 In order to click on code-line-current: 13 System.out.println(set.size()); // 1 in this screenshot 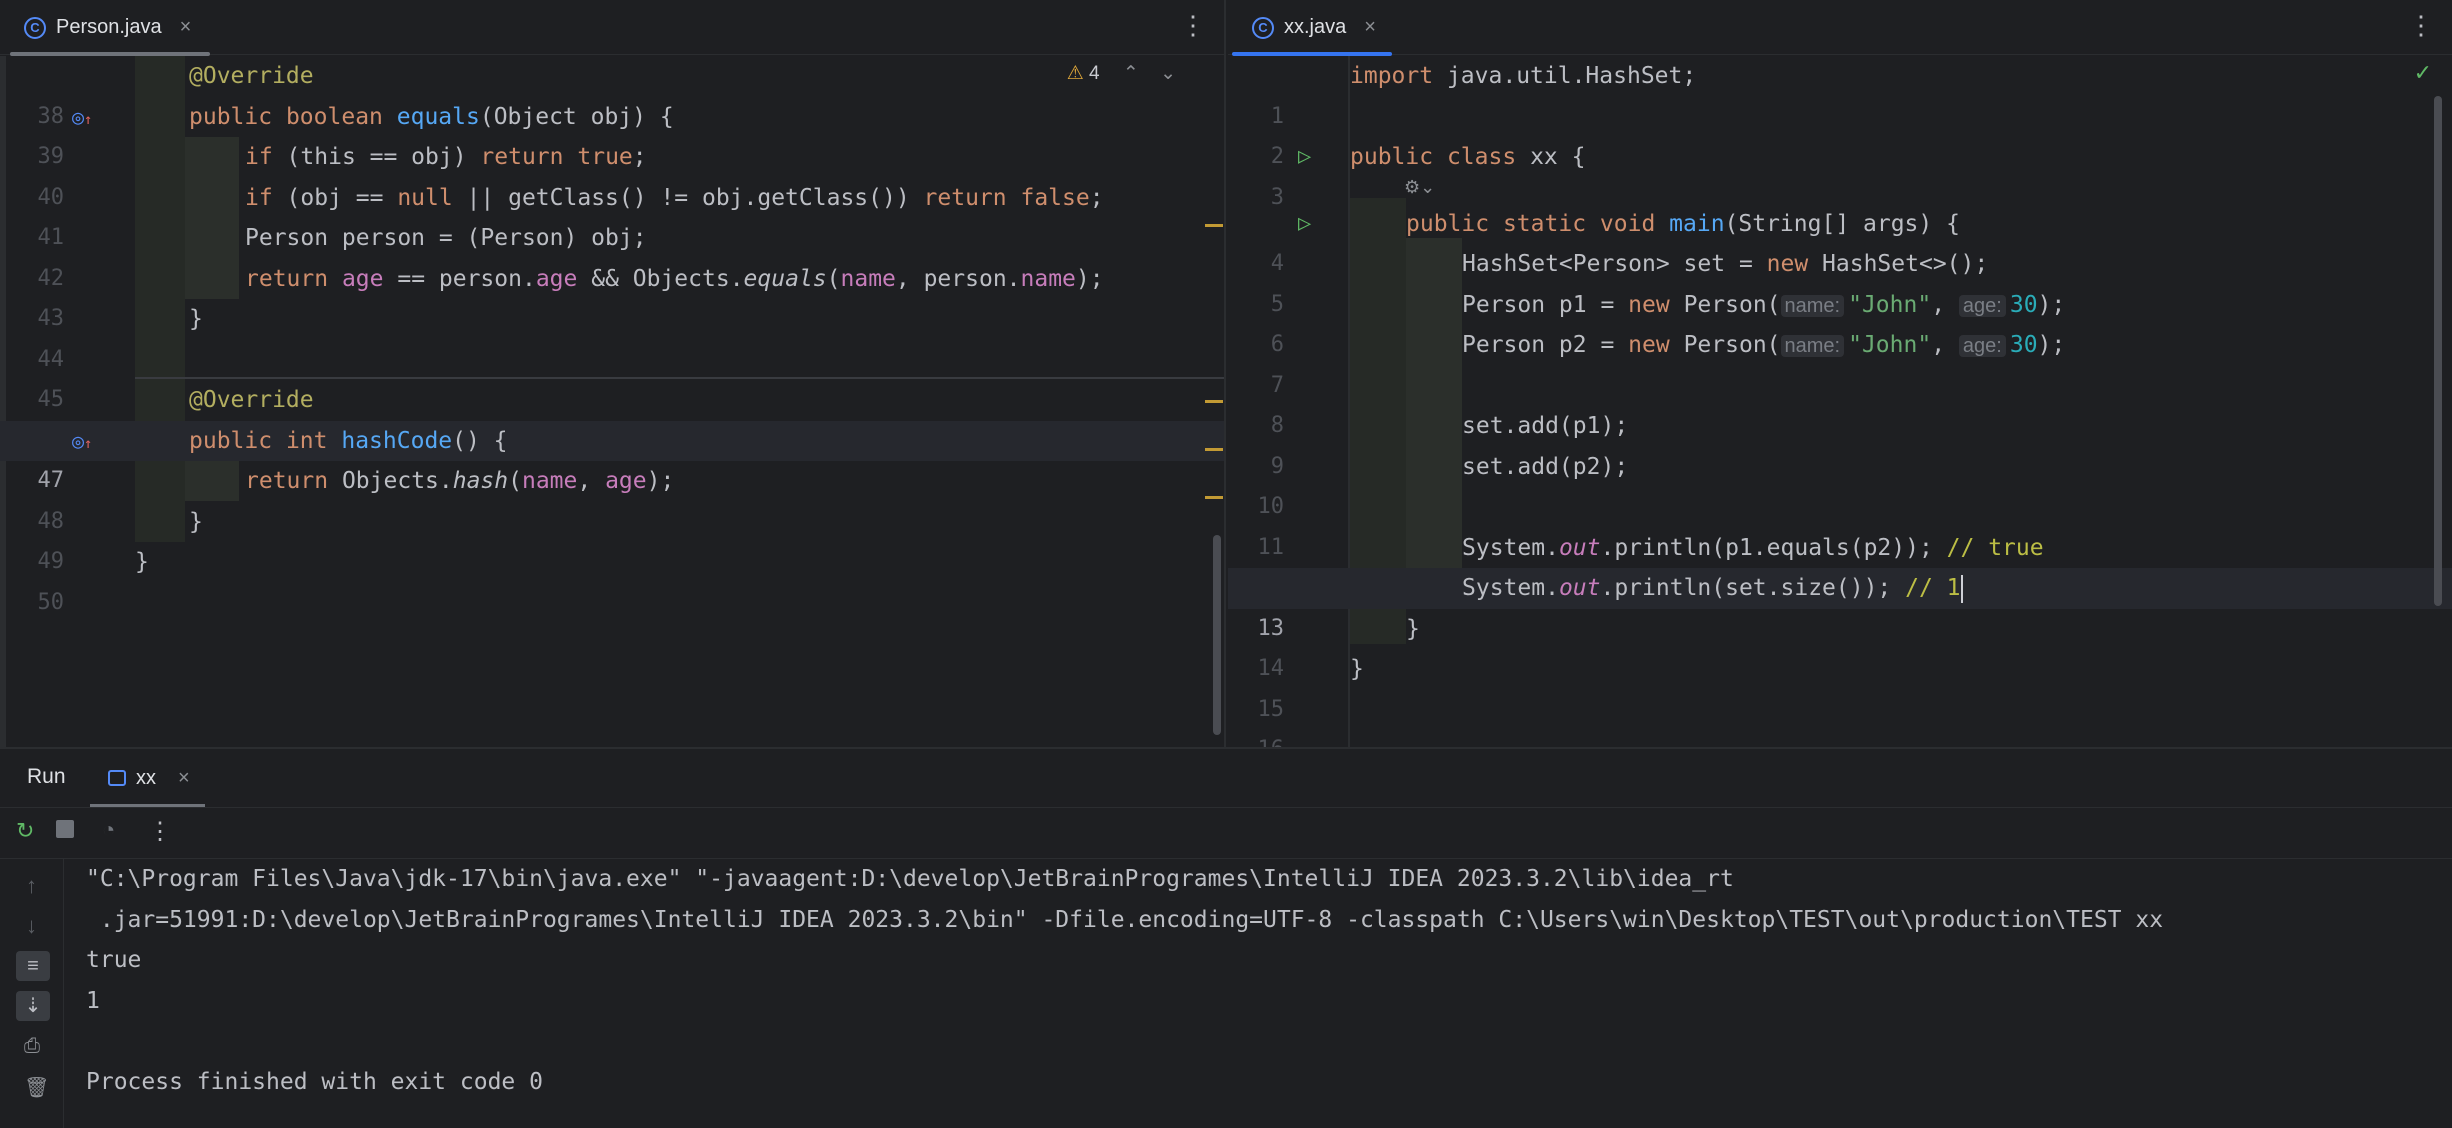, I will do `click(1840, 604)`.